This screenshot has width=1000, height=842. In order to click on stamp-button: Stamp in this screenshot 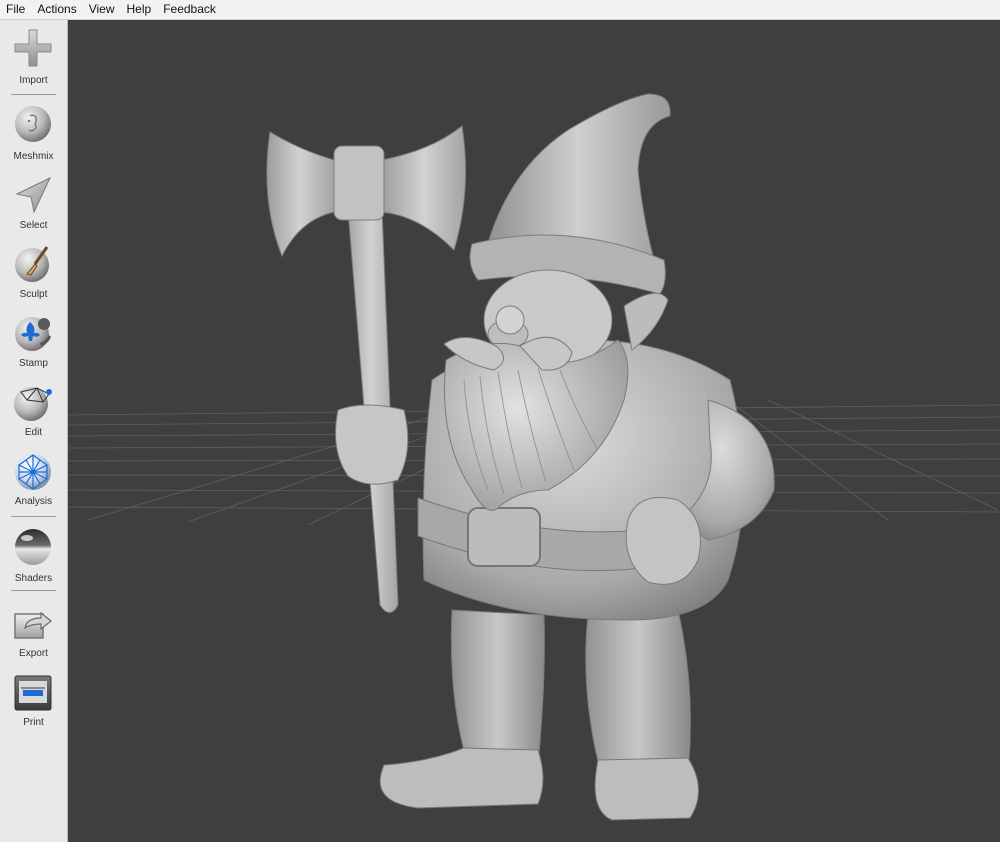, I will do `click(33, 344)`.